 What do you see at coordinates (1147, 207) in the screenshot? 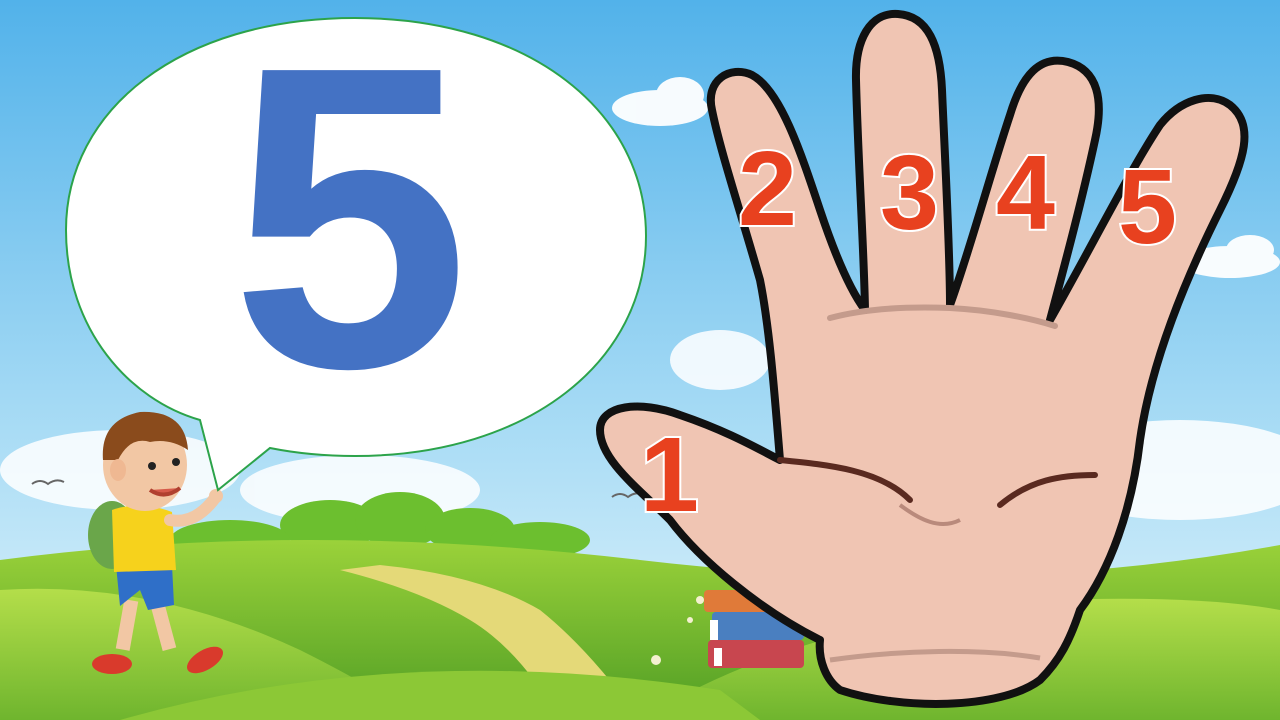
I see `pinky-finger-label: 5` at bounding box center [1147, 207].